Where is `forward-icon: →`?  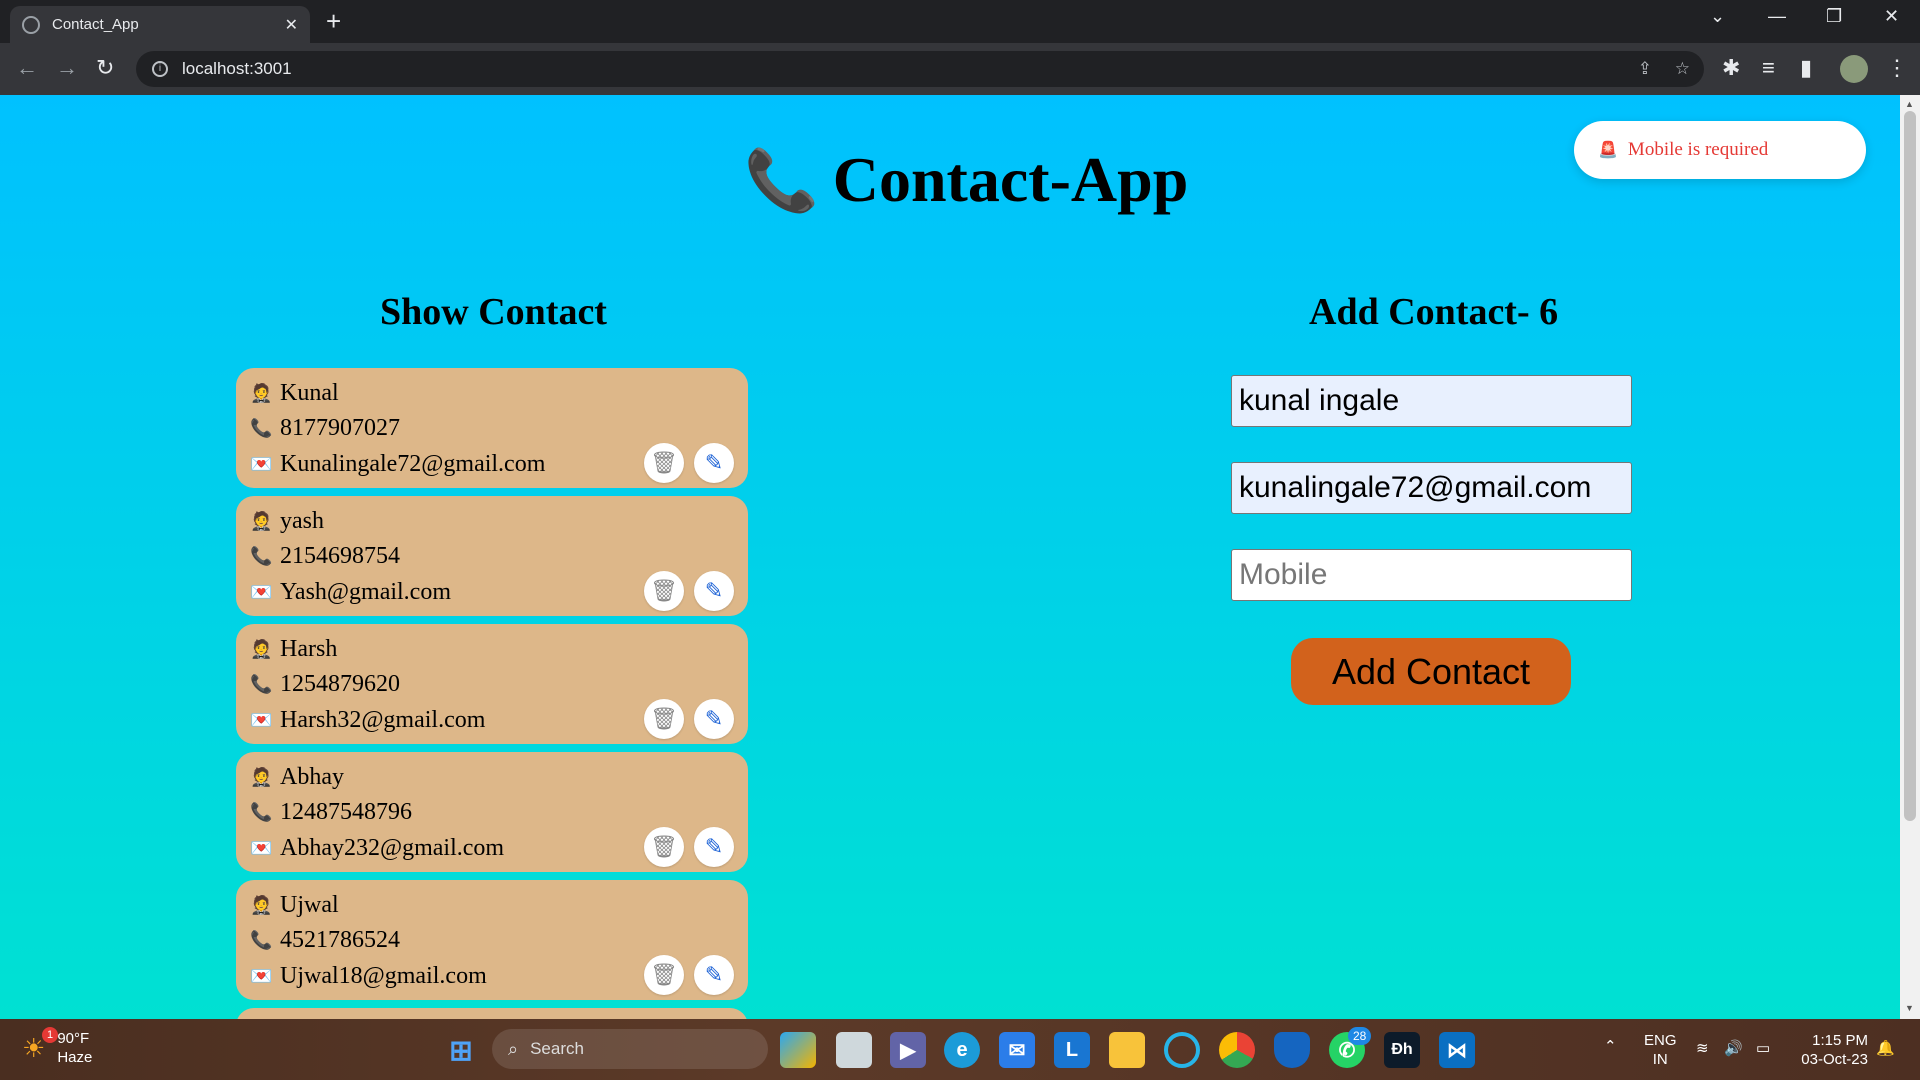 forward-icon: → is located at coordinates (67, 68).